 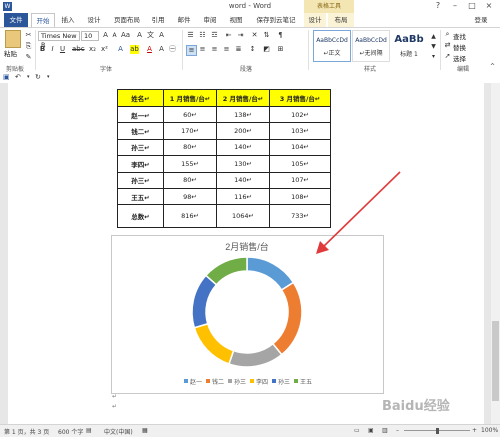 I want to click on table-cell: 赵一↵, so click(x=140, y=114).